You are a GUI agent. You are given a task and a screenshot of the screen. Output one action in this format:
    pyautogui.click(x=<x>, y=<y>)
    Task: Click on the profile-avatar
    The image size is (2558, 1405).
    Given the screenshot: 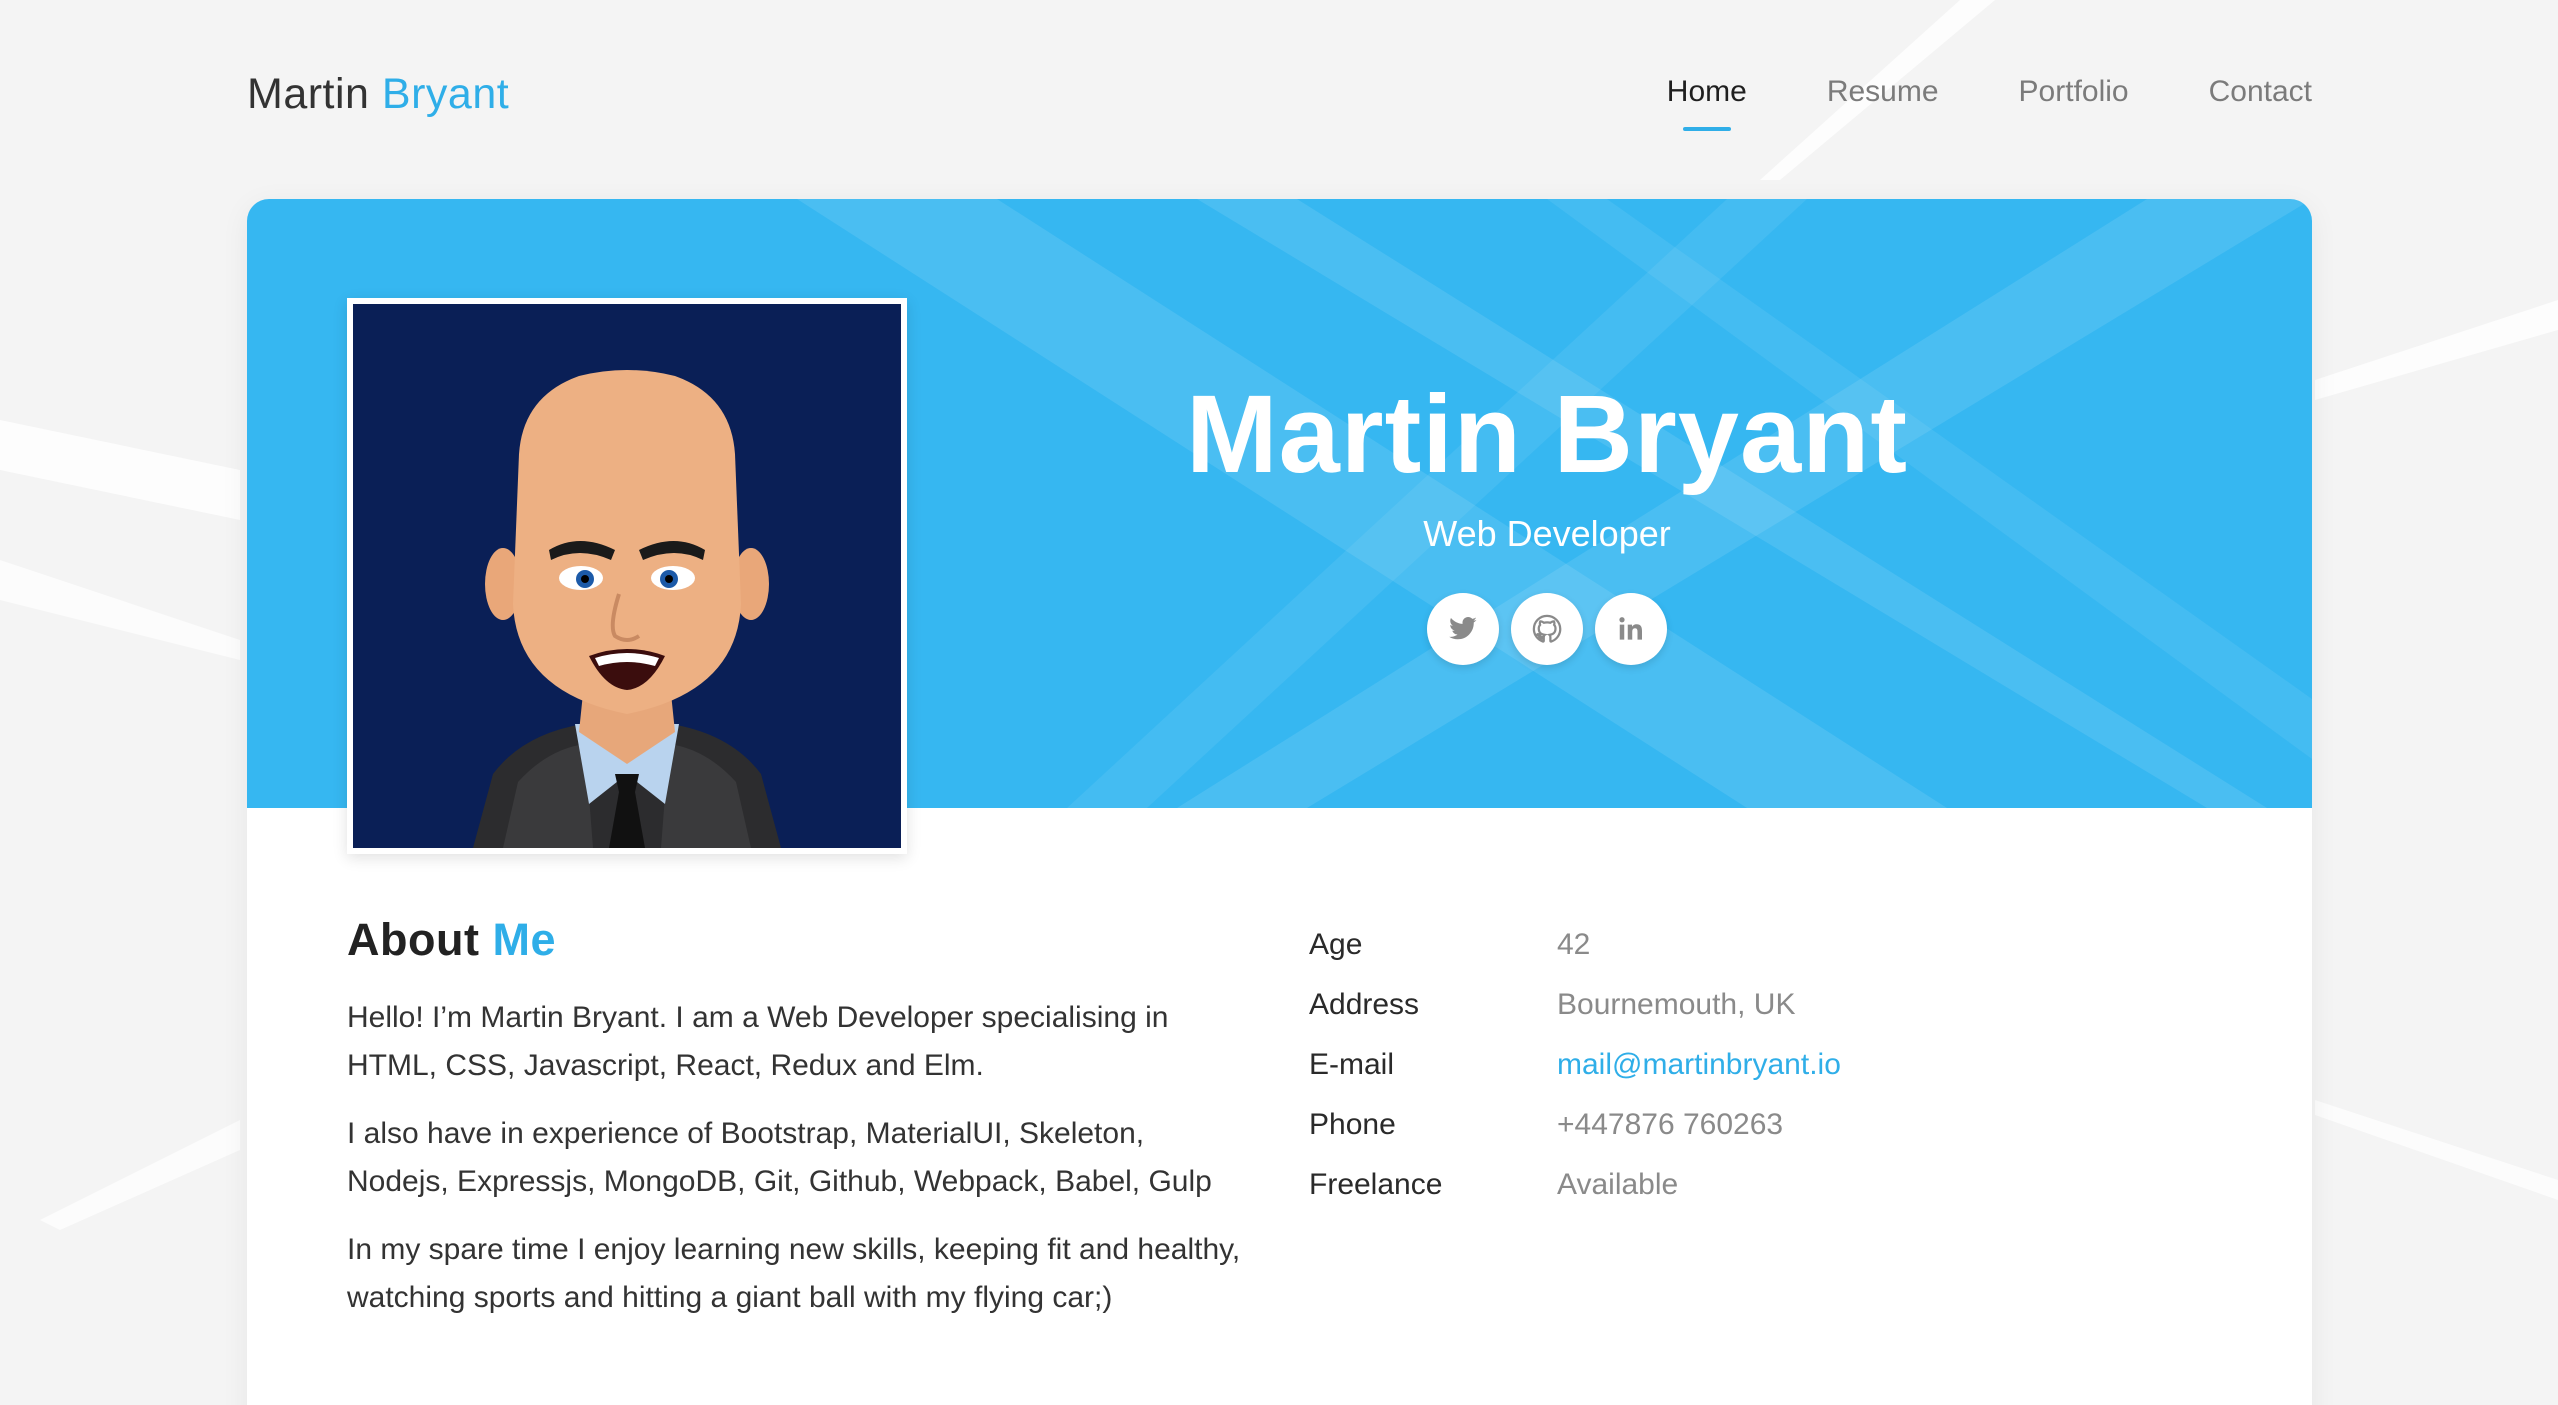 What is the action you would take?
    pyautogui.click(x=627, y=576)
    